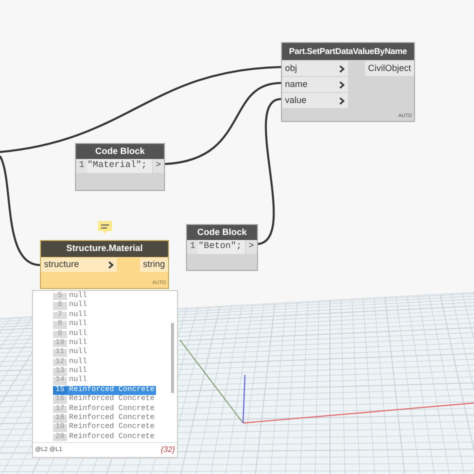 This screenshot has width=474, height=474. What do you see at coordinates (348, 51) in the screenshot?
I see `node-title: Part.SetPartDataValueByName` at bounding box center [348, 51].